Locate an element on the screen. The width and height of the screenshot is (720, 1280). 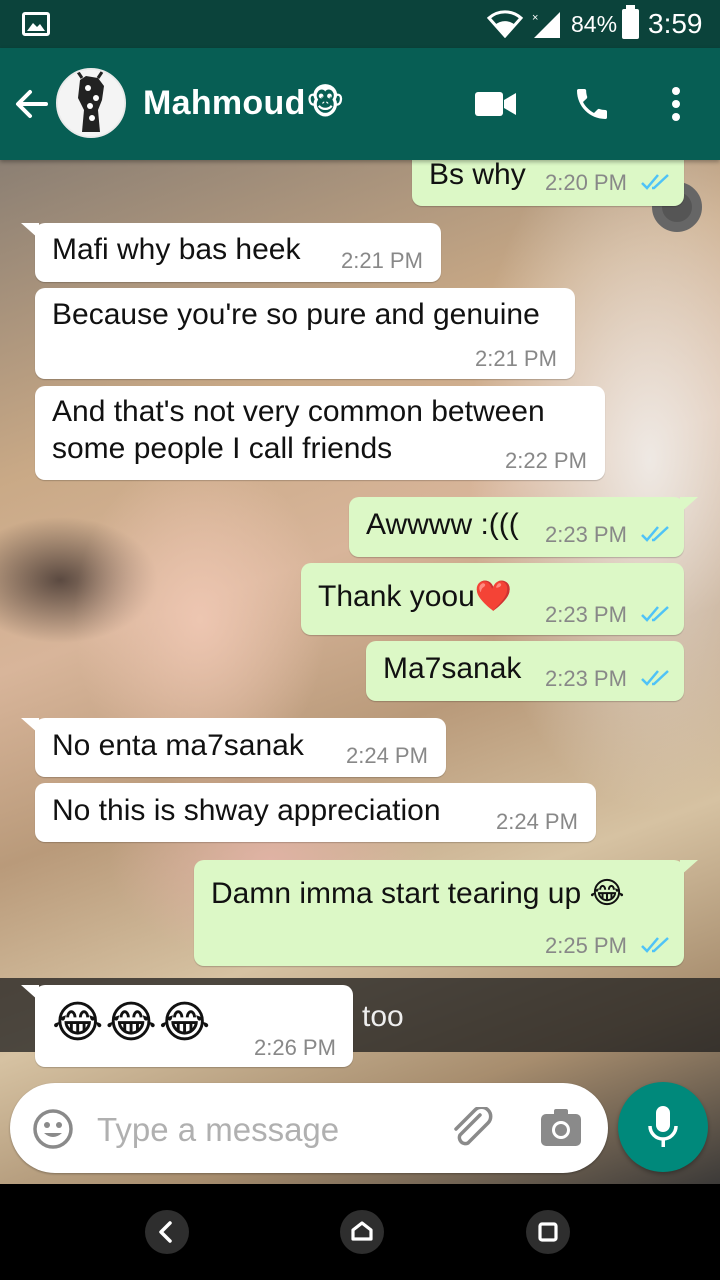
wifi-icon is located at coordinates (505, 24).